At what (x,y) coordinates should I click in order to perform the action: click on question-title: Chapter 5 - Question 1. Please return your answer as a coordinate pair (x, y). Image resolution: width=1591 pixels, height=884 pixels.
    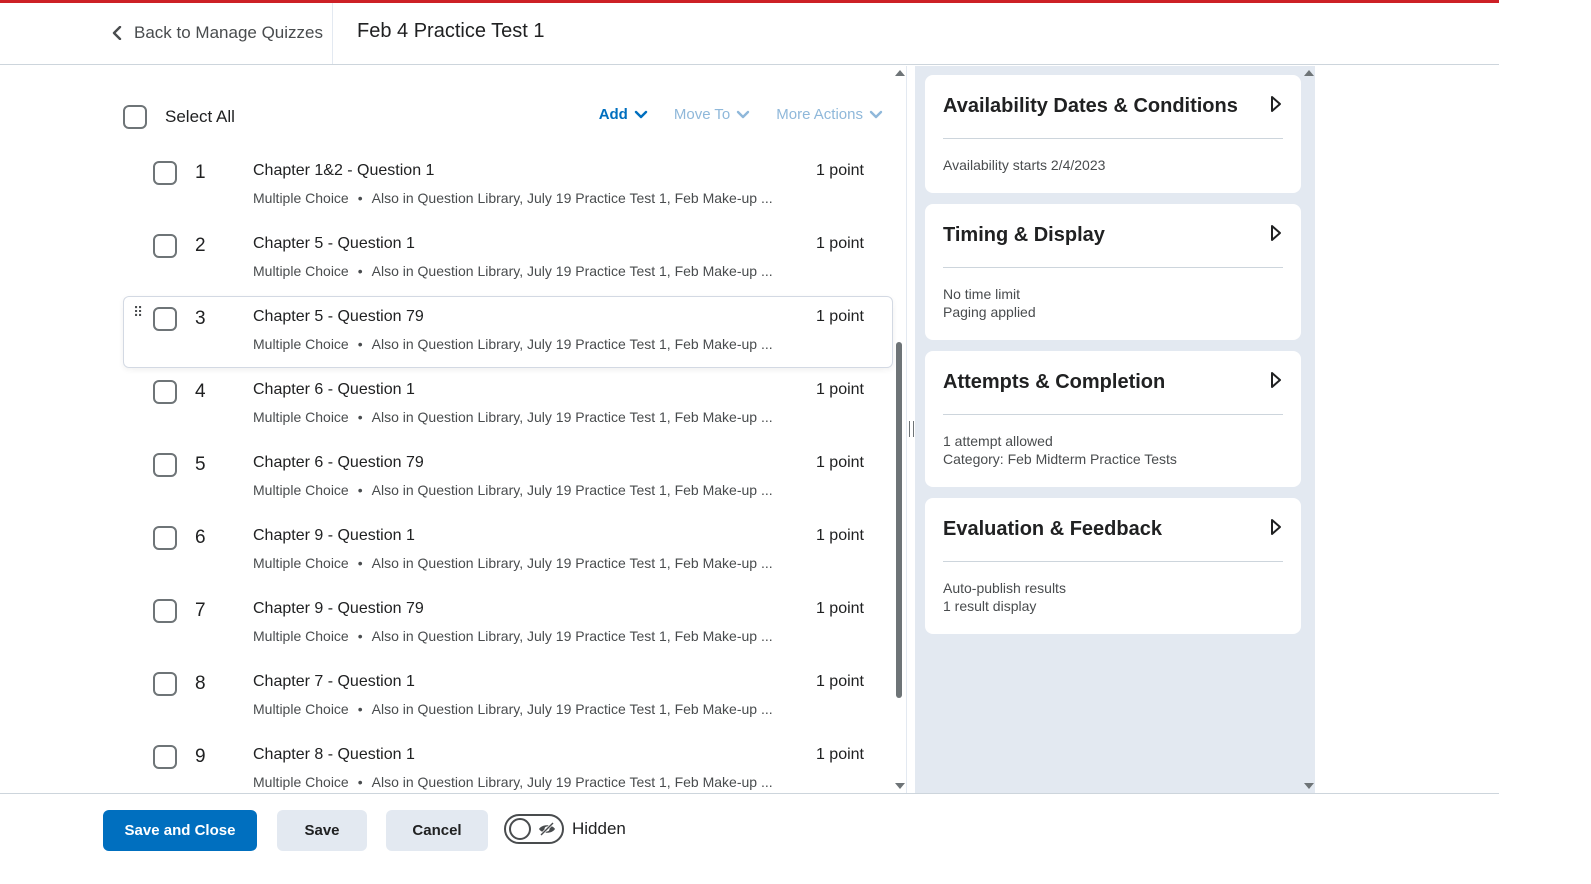
    Looking at the image, I should click on (334, 244).